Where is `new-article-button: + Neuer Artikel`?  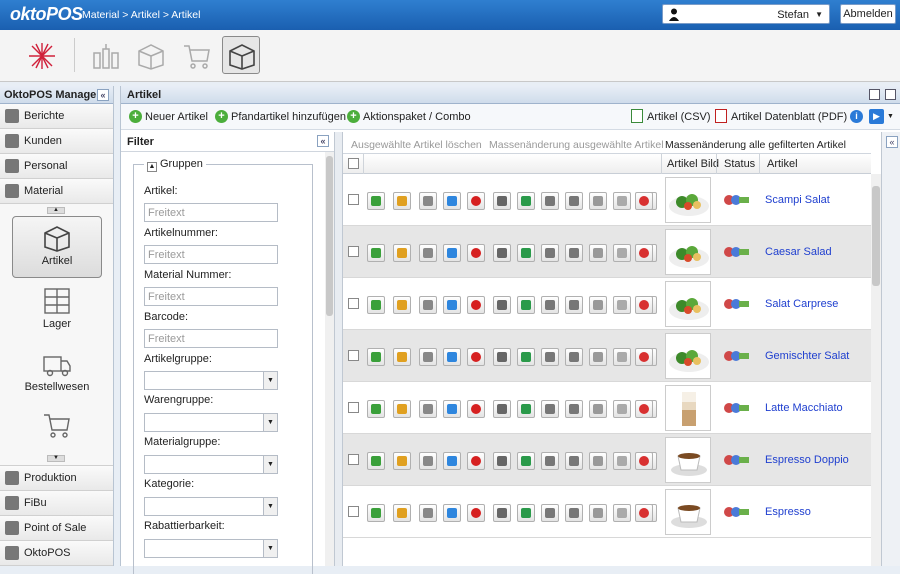 new-article-button: + Neuer Artikel is located at coordinates (168, 116).